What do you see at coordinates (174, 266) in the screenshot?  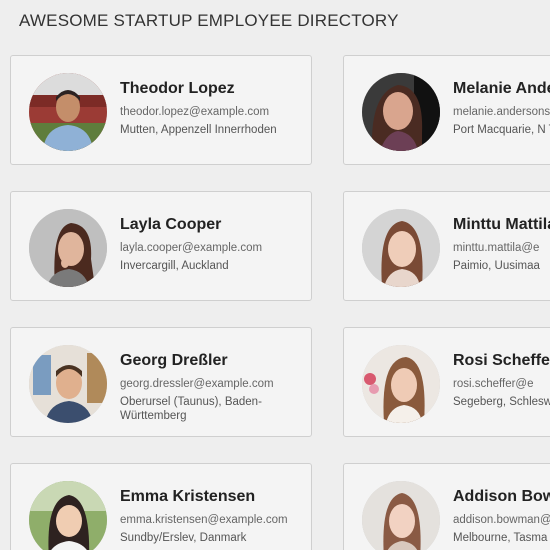 I see `employee-location: Invercargill, Auckland` at bounding box center [174, 266].